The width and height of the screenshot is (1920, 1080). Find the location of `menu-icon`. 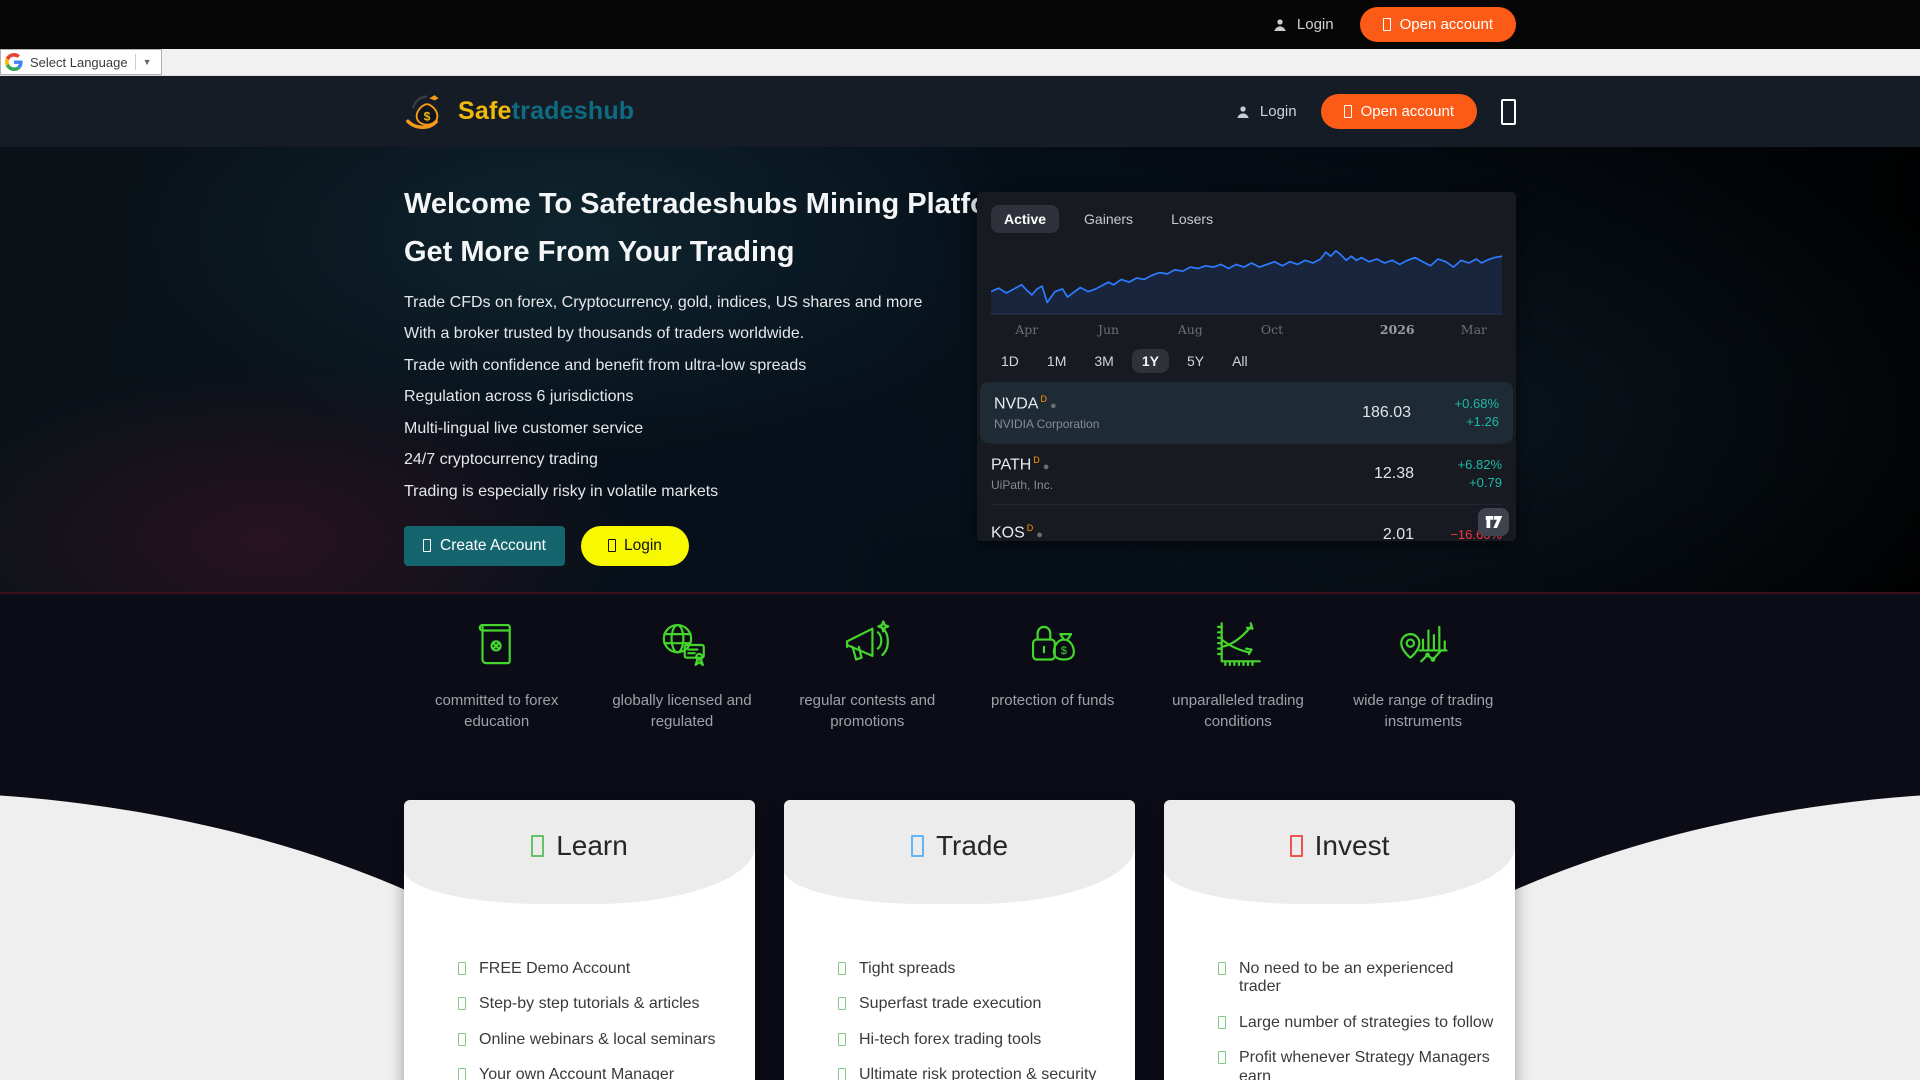

menu-icon is located at coordinates (1508, 111).